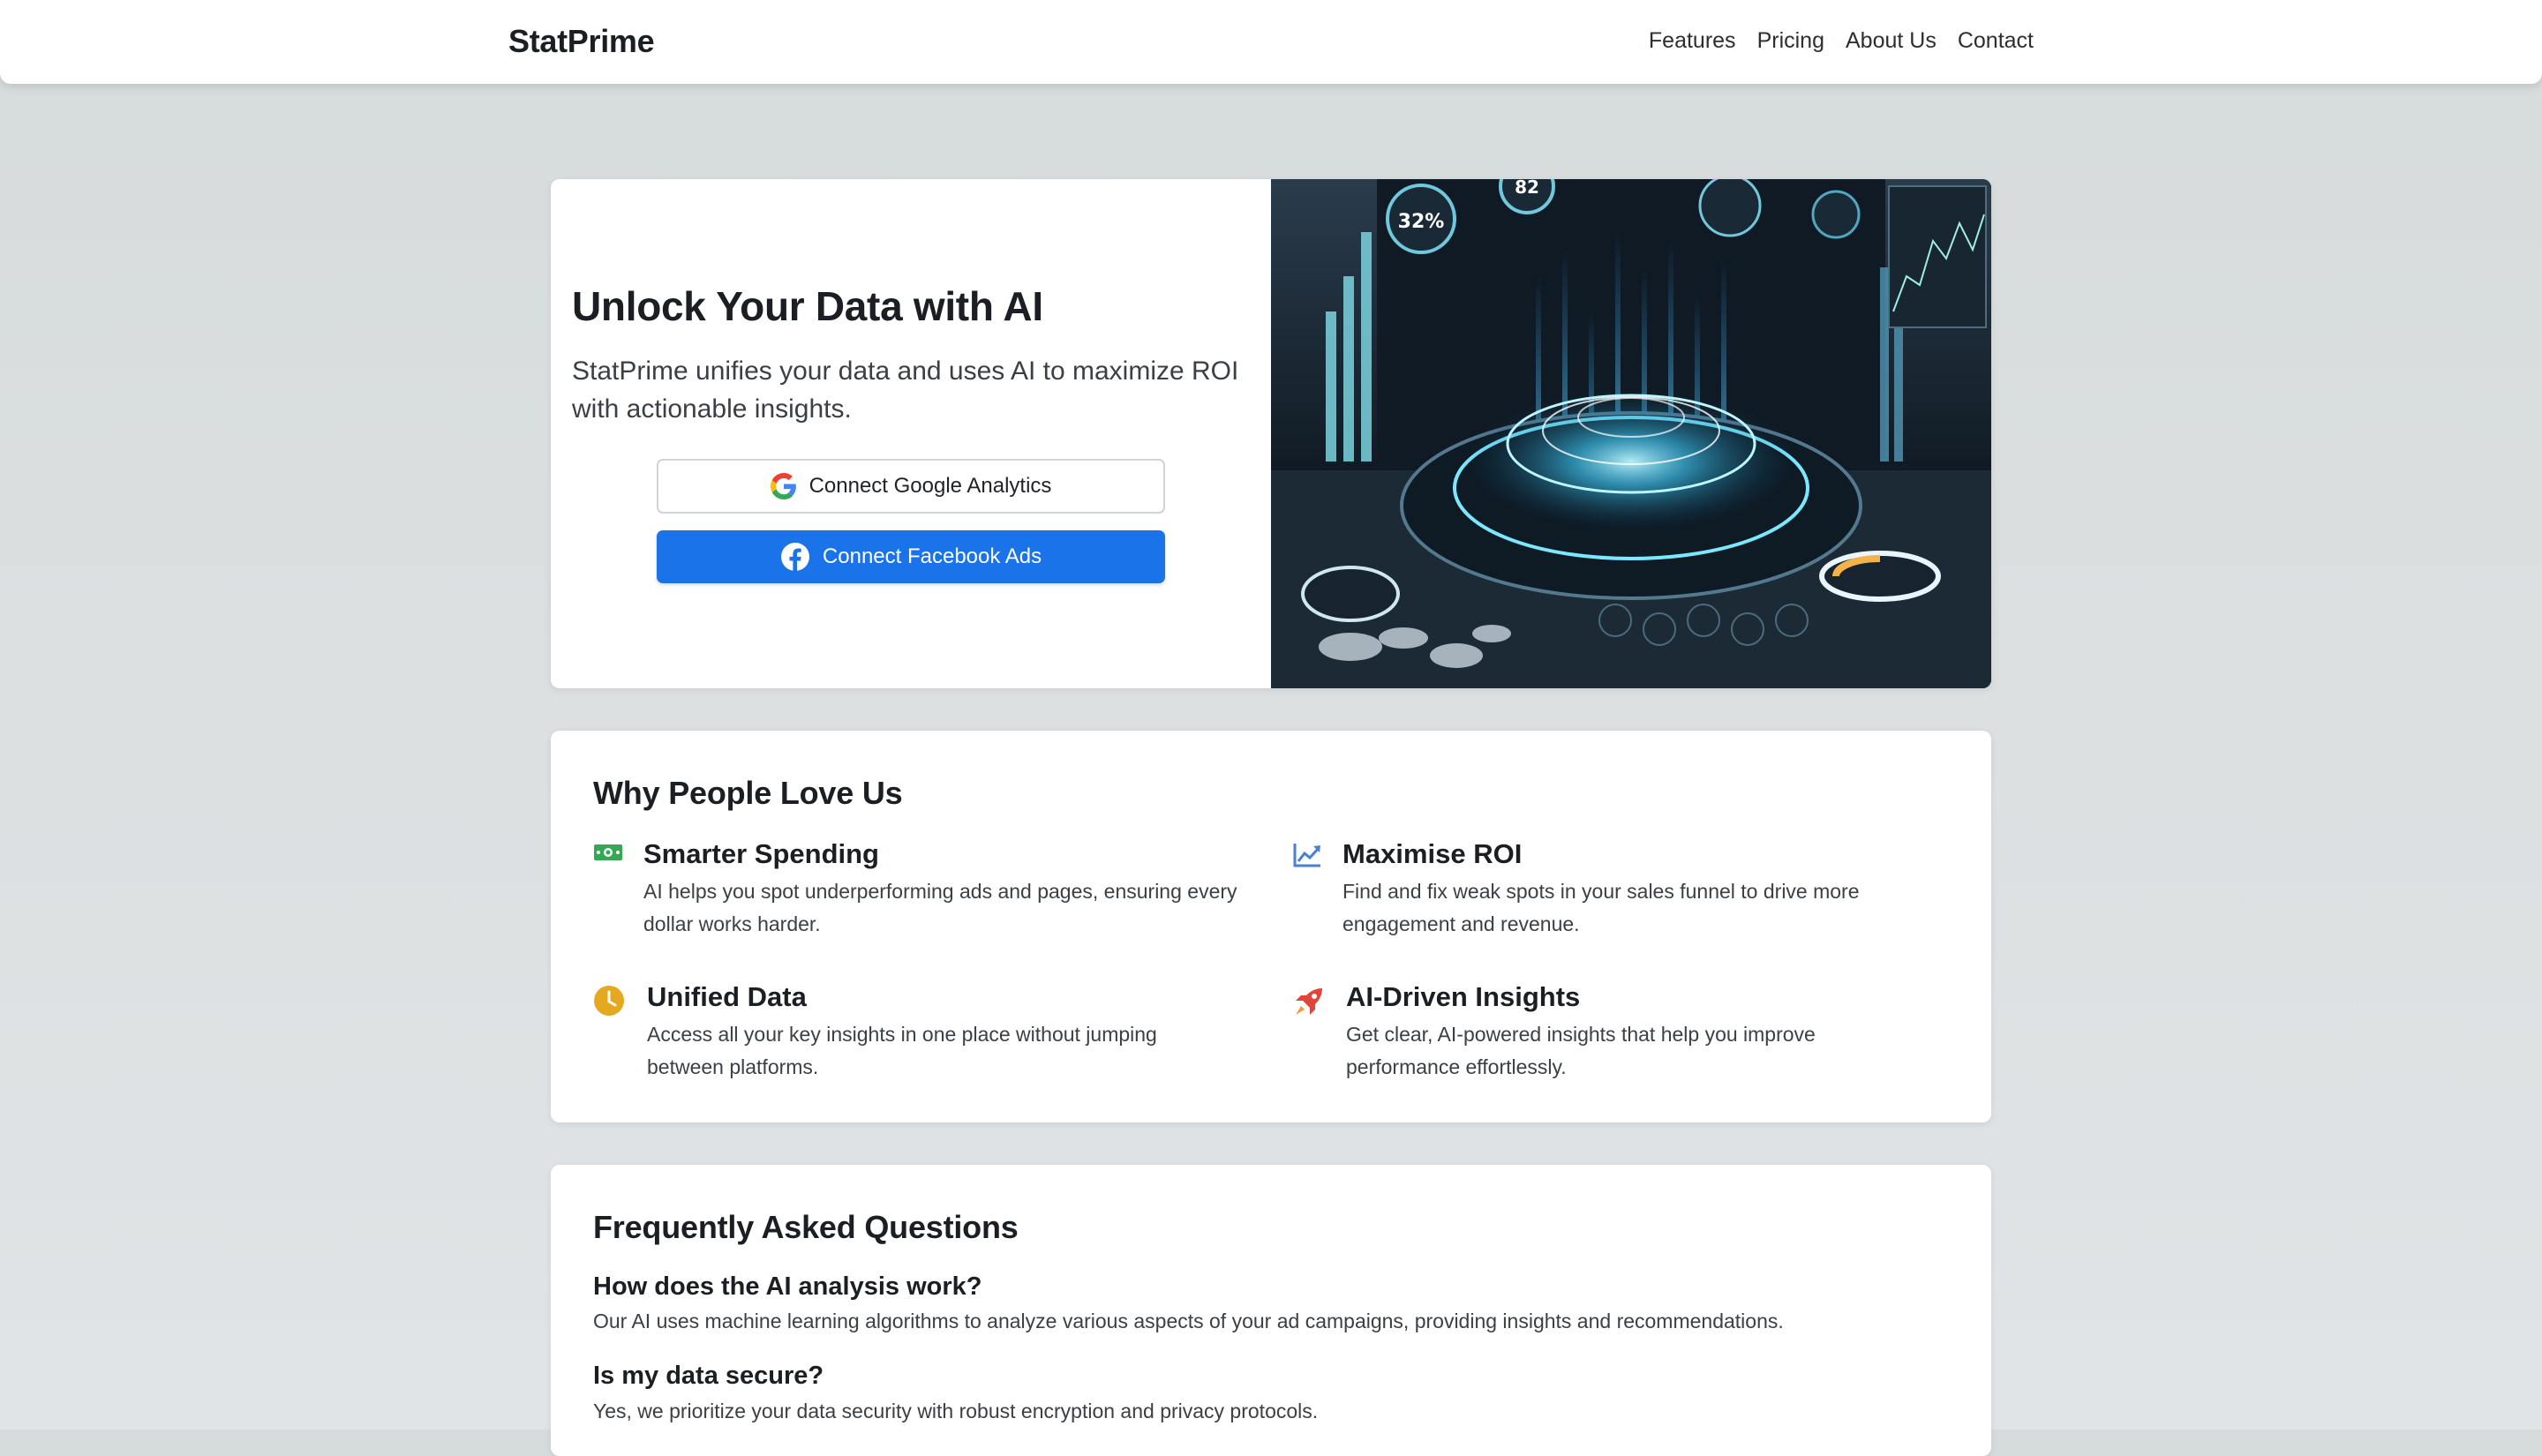 This screenshot has height=1456, width=2542. What do you see at coordinates (1891, 41) in the screenshot?
I see `nav-link-about-us: About Us` at bounding box center [1891, 41].